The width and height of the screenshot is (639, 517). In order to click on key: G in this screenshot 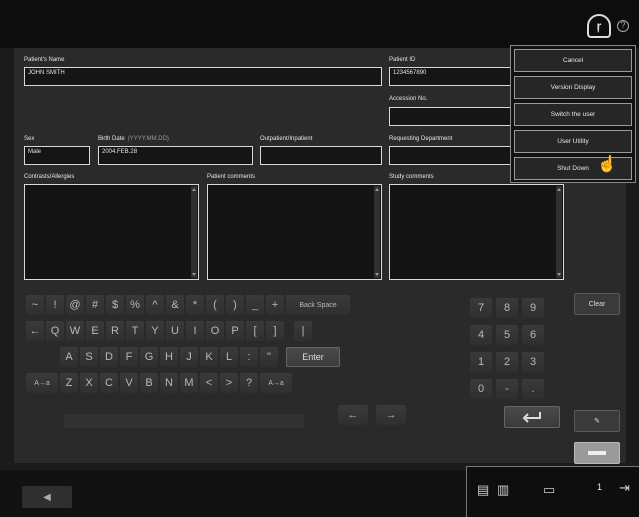, I will do `click(149, 357)`.